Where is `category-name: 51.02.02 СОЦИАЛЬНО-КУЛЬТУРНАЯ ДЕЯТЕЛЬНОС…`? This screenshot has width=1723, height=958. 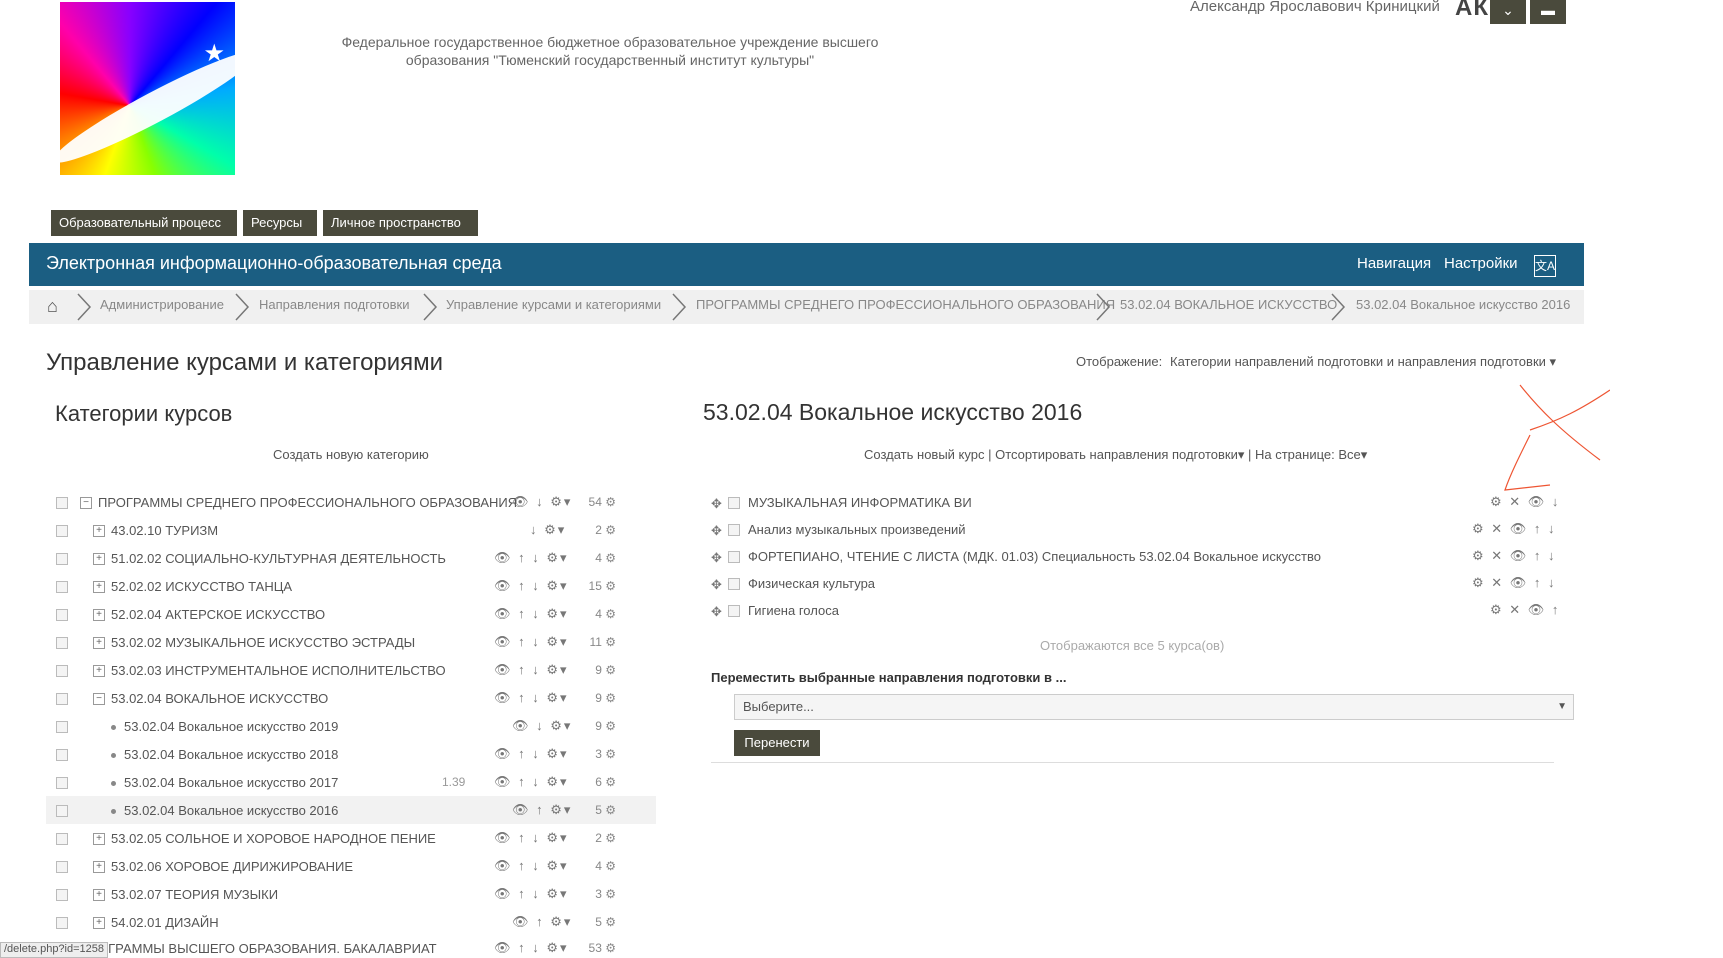 category-name: 51.02.02 СОЦИАЛЬНО-КУЛЬТУРНАЯ ДЕЯТЕЛЬНОС… is located at coordinates (278, 558).